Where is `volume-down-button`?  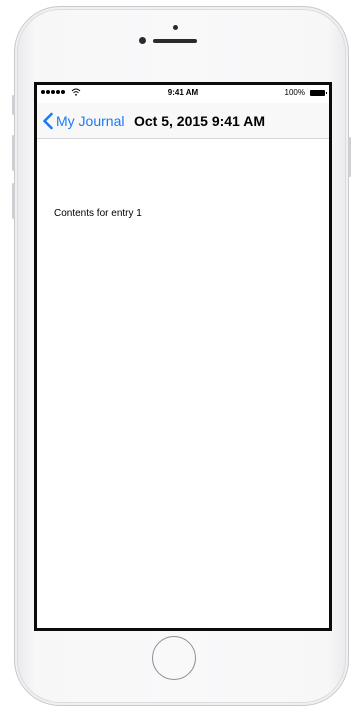 volume-down-button is located at coordinates (13, 201).